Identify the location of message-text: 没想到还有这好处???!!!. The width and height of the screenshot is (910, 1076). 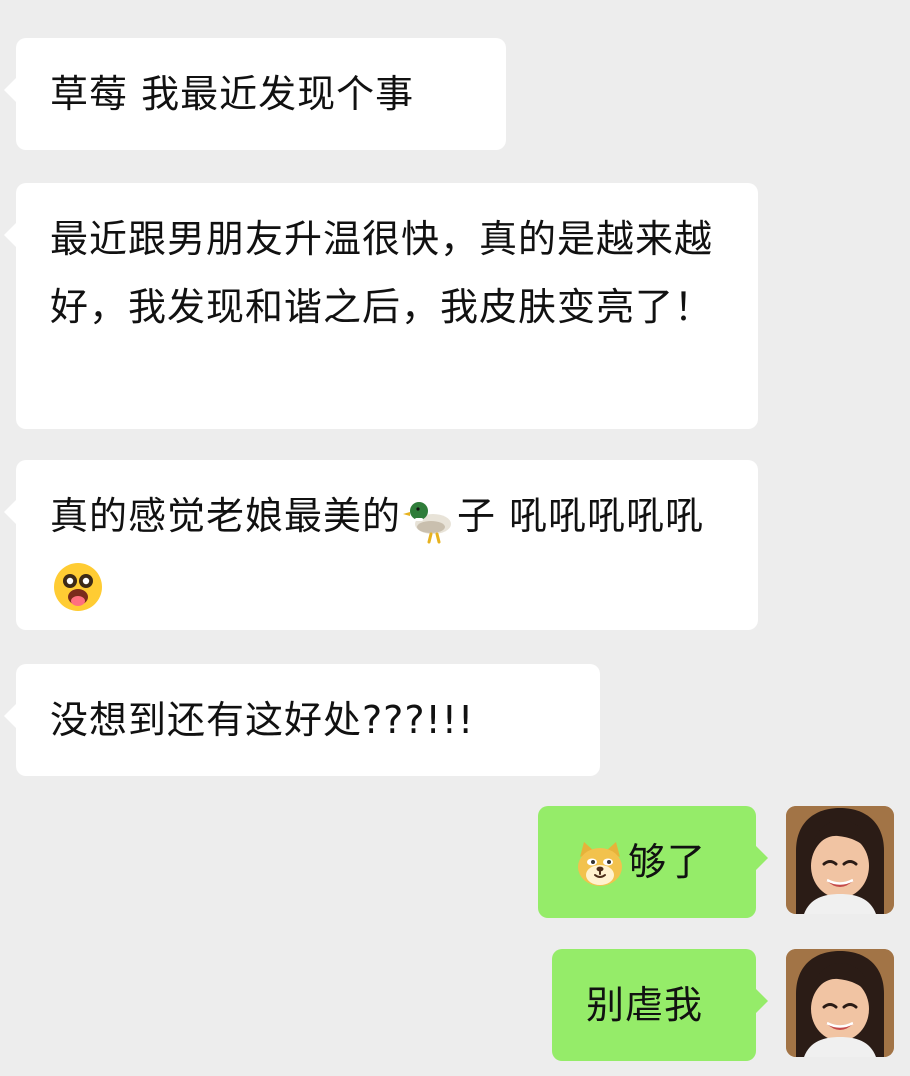
(262, 720).